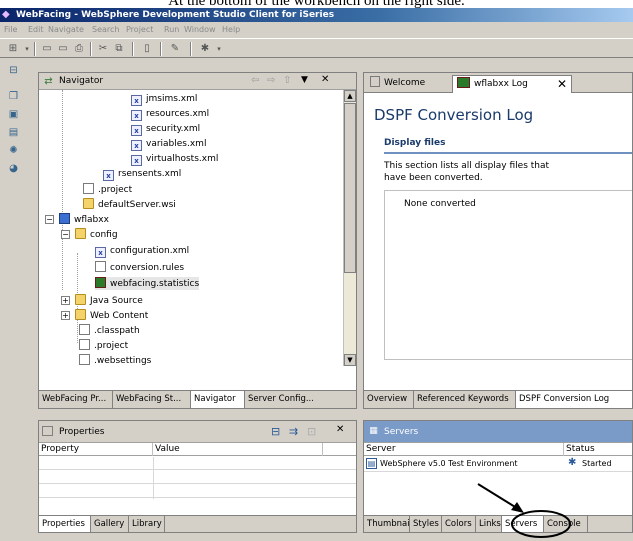 The width and height of the screenshot is (633, 541). What do you see at coordinates (598, 449) in the screenshot?
I see `column-header-status: Status` at bounding box center [598, 449].